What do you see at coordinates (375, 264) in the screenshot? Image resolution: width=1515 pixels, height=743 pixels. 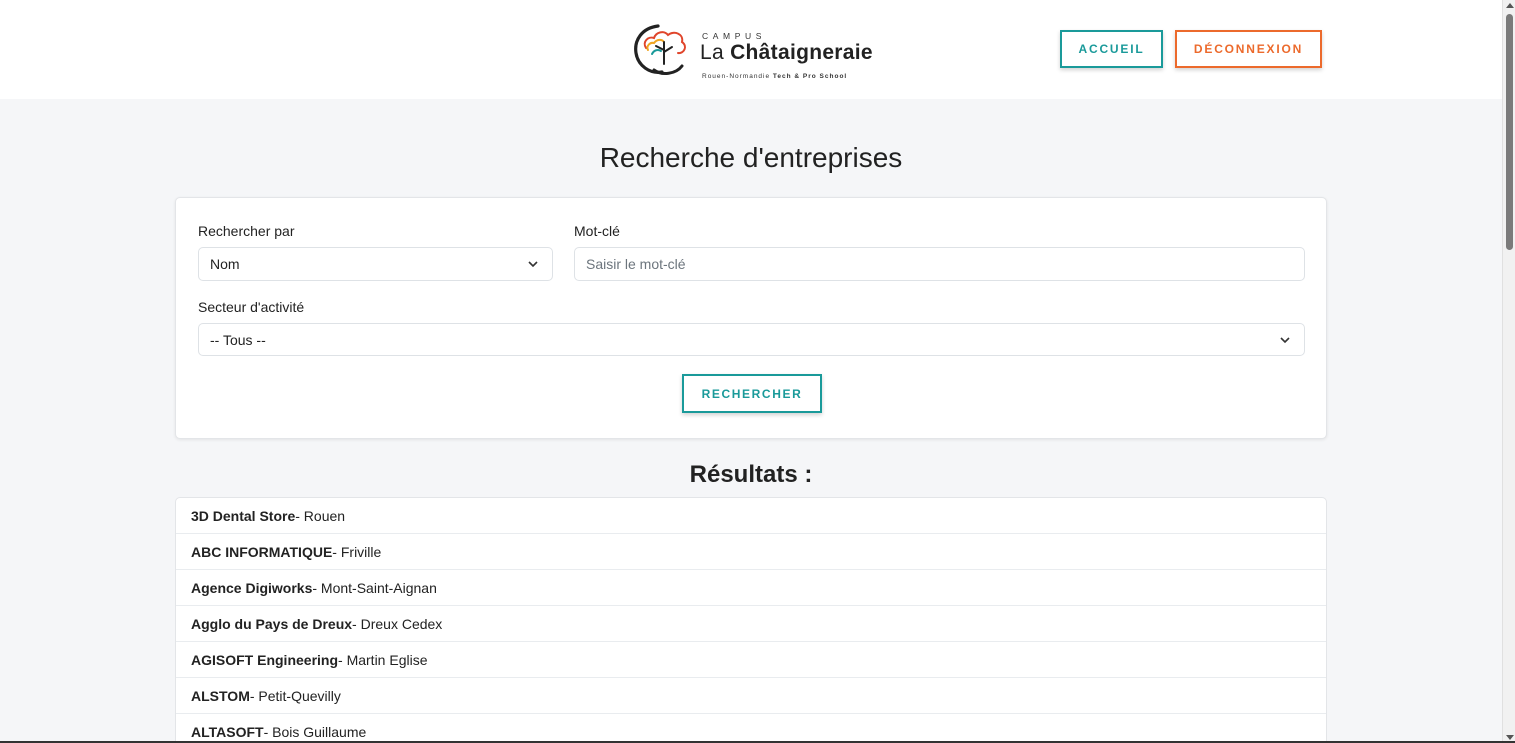 I see `search-by-select: Nom` at bounding box center [375, 264].